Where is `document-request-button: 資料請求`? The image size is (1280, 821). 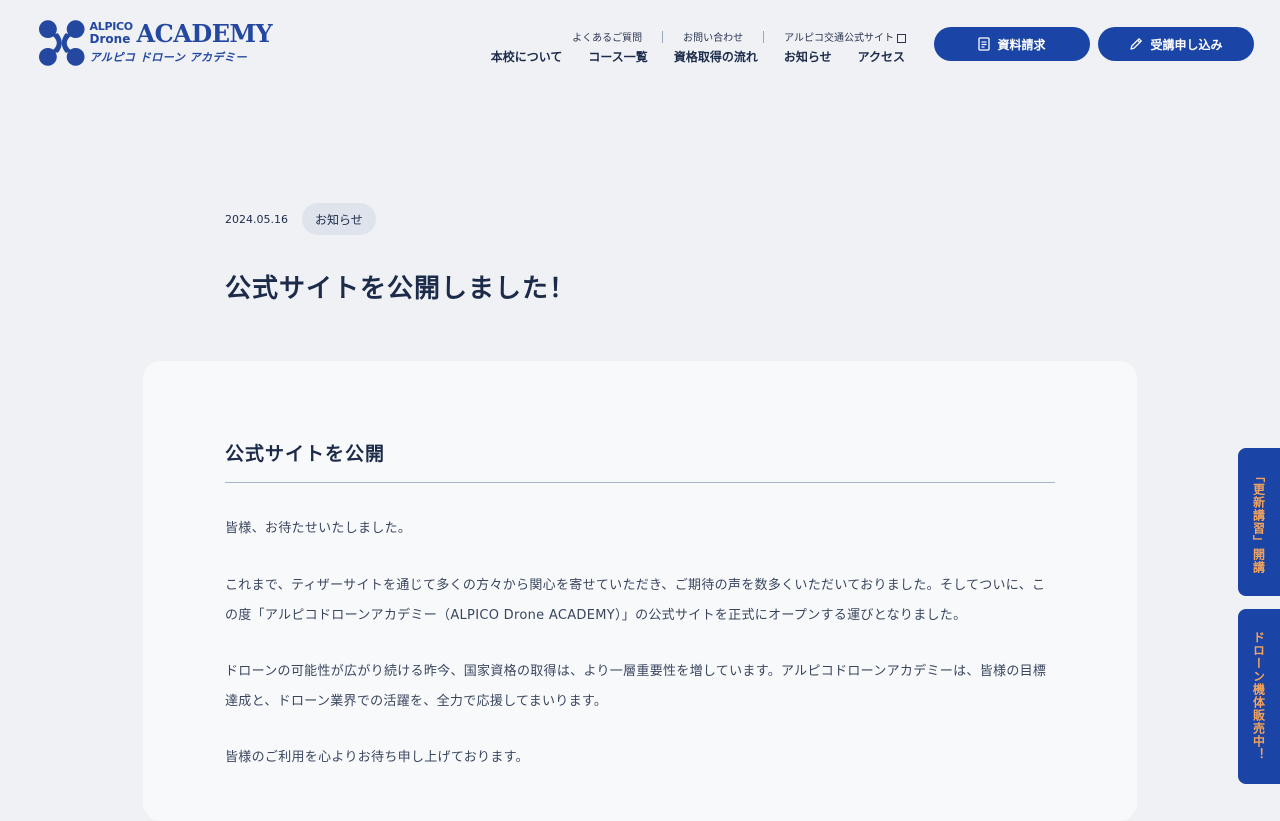 document-request-button: 資料請求 is located at coordinates (1012, 44).